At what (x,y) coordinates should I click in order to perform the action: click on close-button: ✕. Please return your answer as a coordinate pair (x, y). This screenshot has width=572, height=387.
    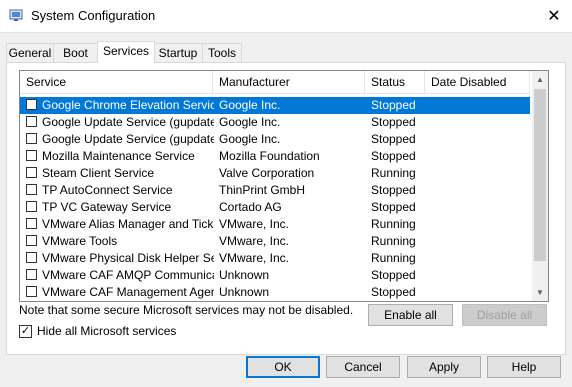
    Looking at the image, I should click on (554, 16).